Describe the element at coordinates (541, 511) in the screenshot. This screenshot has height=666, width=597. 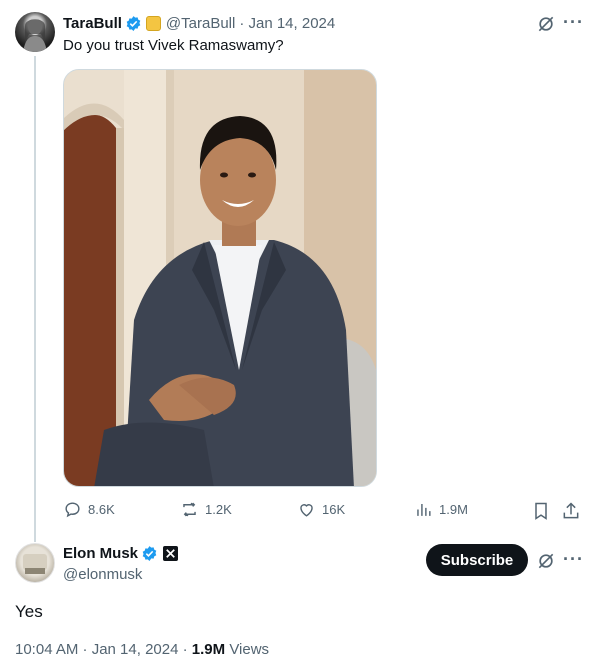
I see `bookmark-icon` at that location.